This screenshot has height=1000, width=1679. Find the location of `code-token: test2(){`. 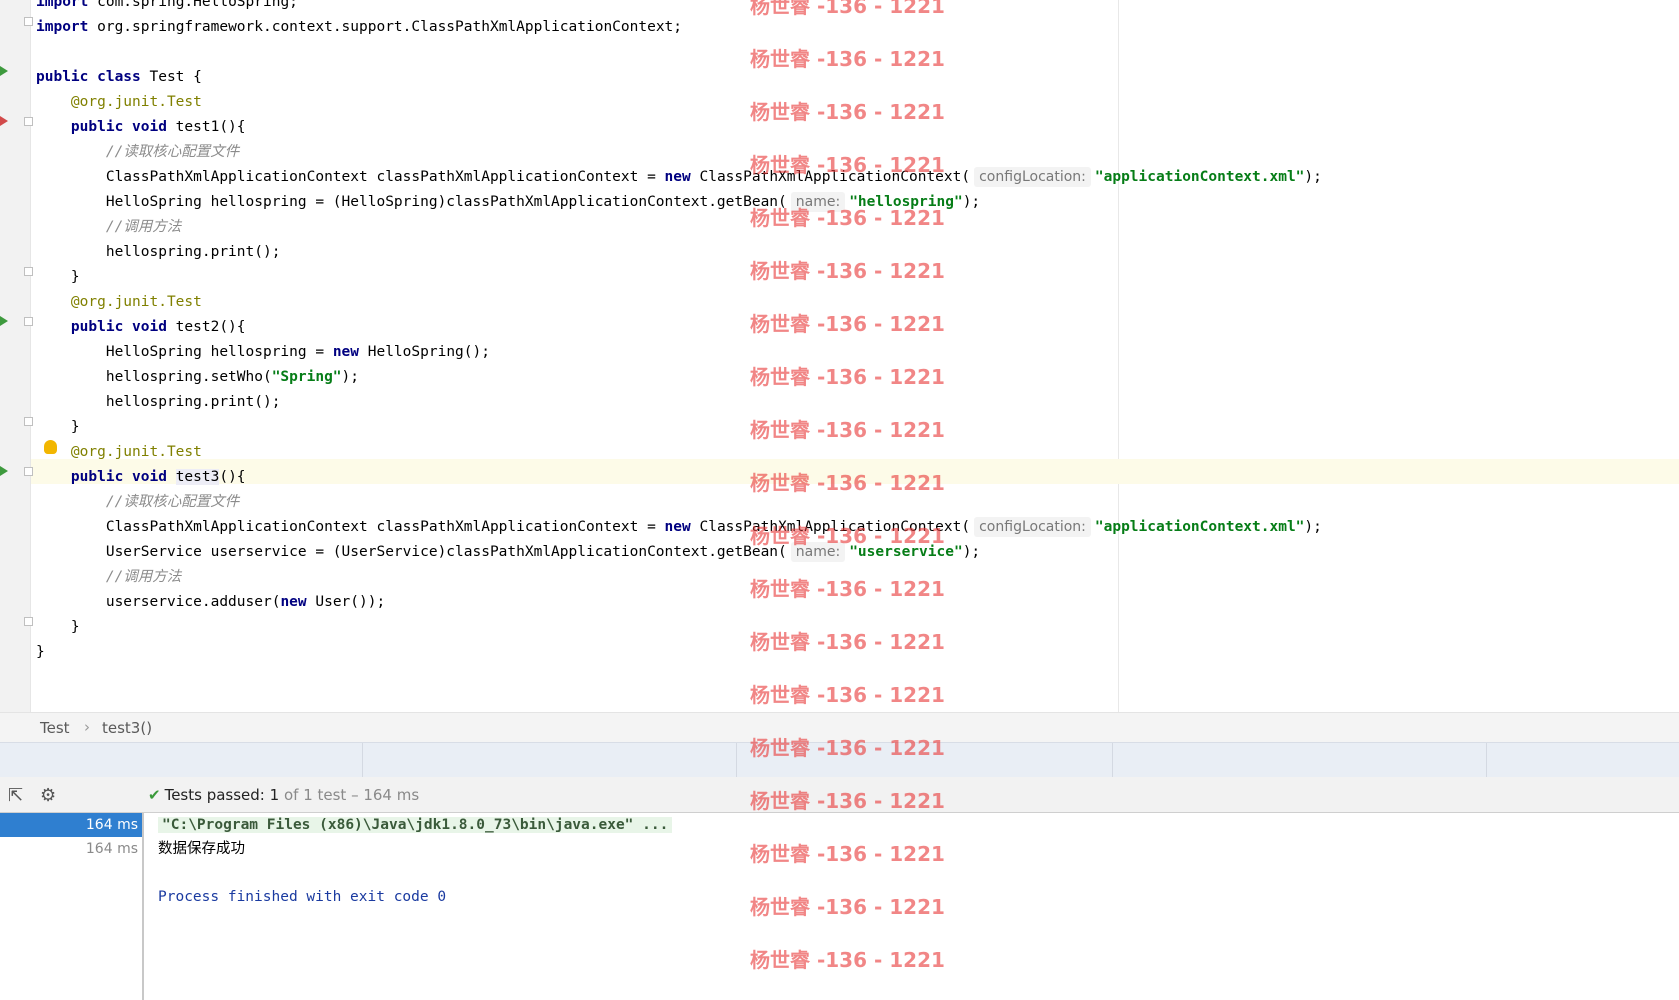

code-token: test2(){ is located at coordinates (206, 327).